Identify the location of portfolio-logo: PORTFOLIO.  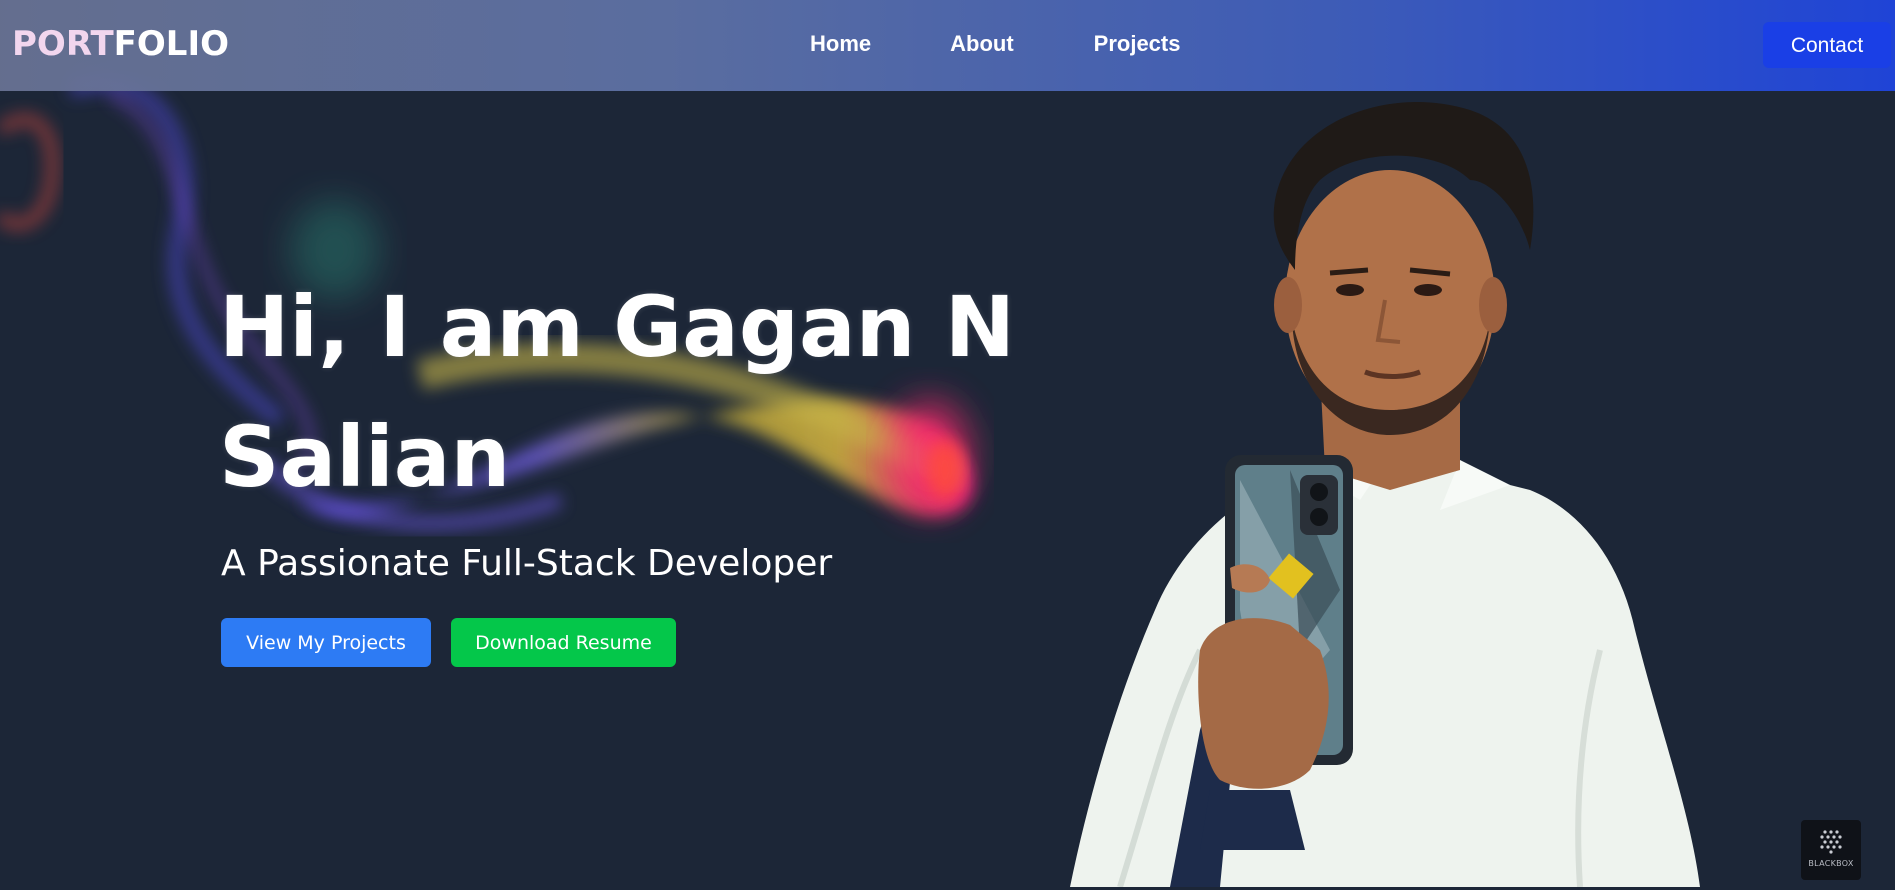
(120, 44).